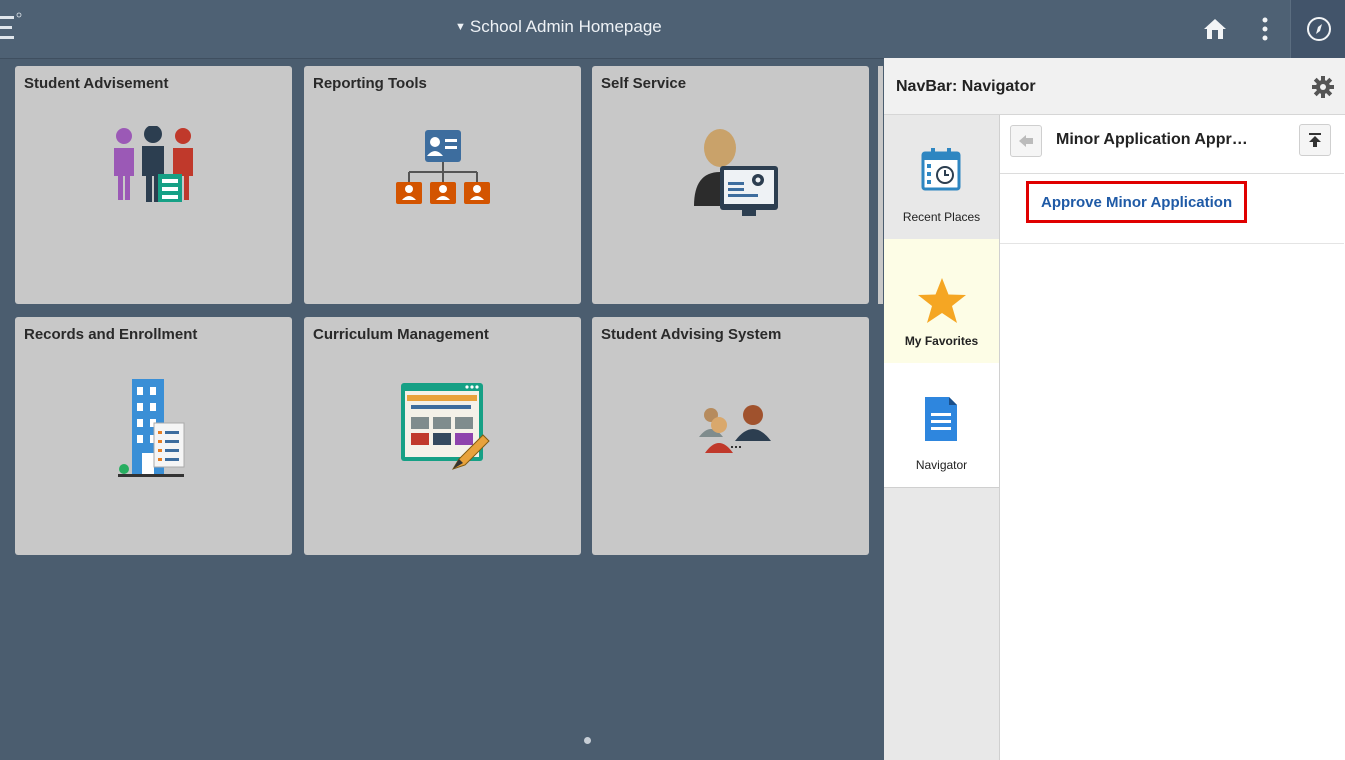  I want to click on compass-icon, so click(1318, 29).